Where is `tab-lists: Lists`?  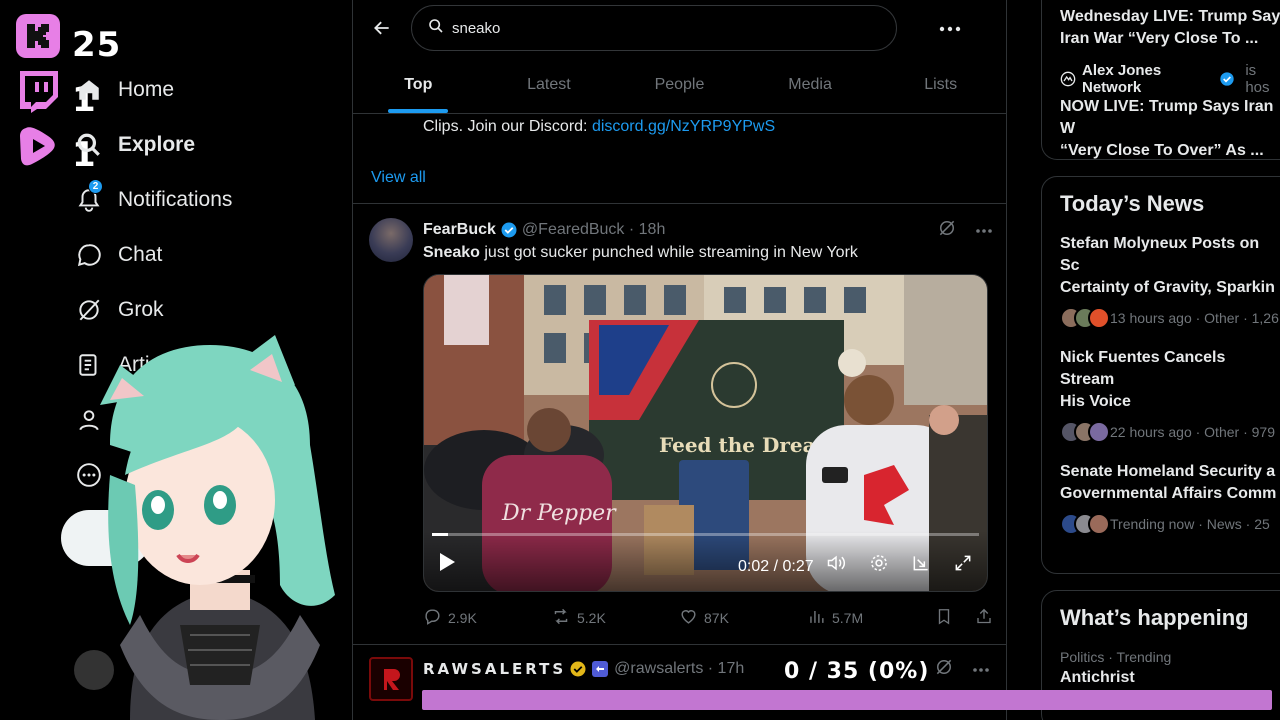 tab-lists: Lists is located at coordinates (940, 84).